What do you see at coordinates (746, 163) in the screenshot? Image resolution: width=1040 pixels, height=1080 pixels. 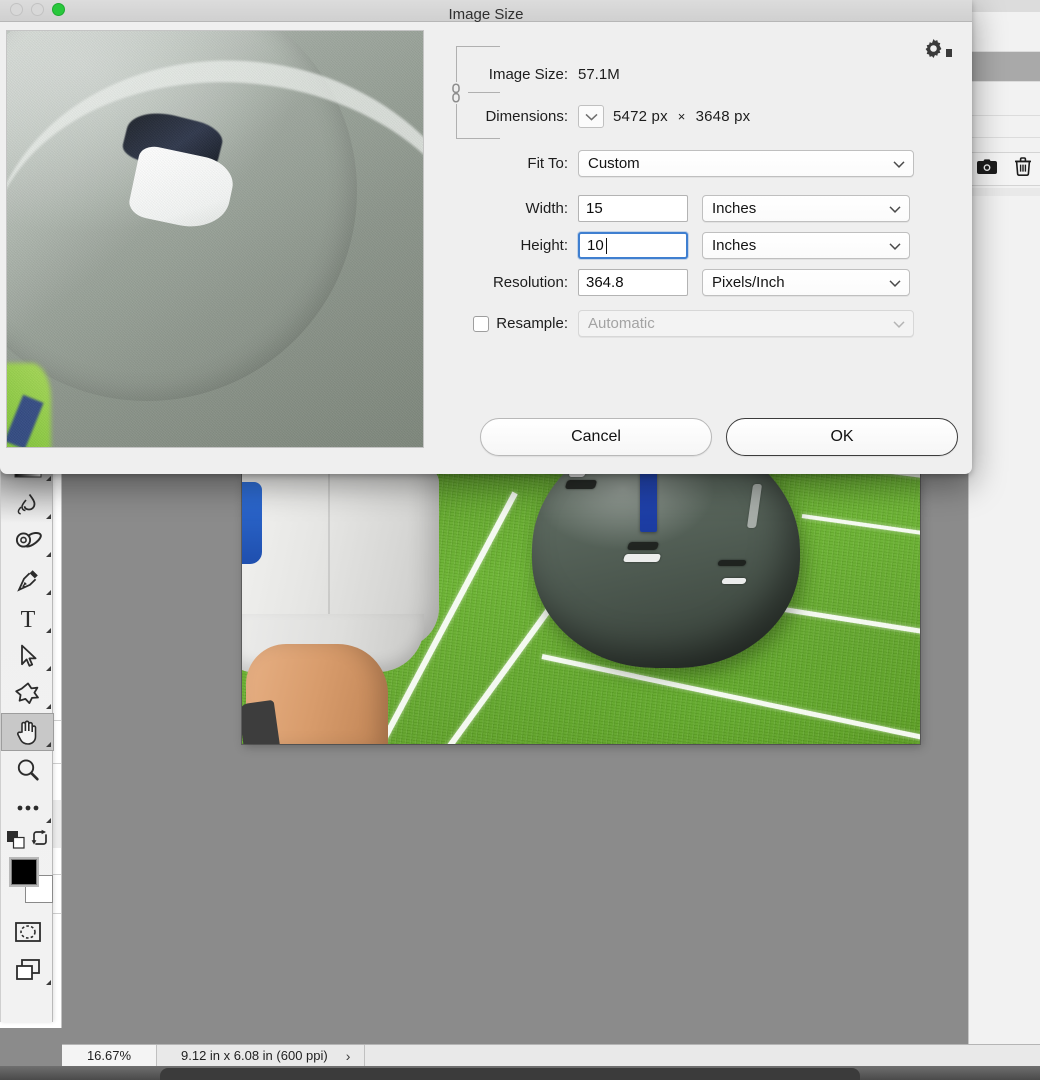 I see `fit-to-select: Custom` at bounding box center [746, 163].